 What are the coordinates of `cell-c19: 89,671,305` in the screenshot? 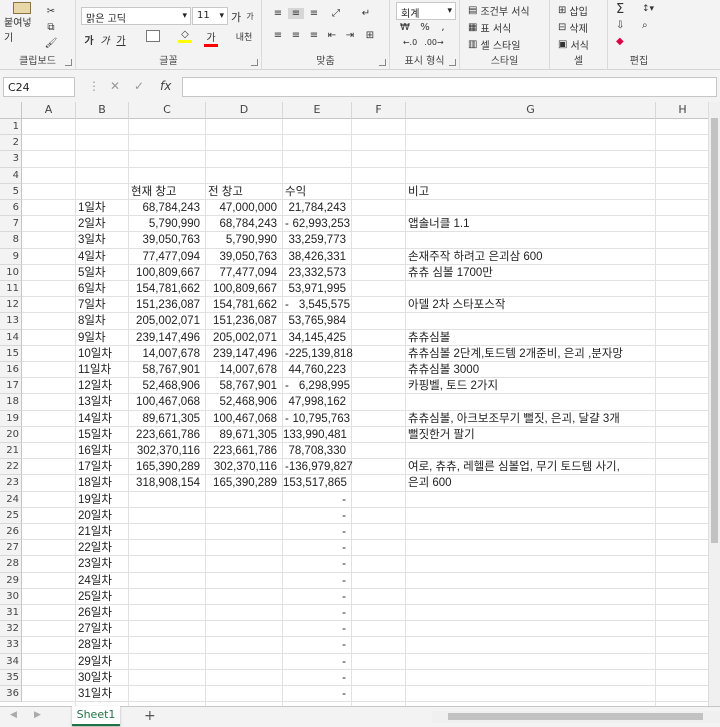 It's located at (164, 419).